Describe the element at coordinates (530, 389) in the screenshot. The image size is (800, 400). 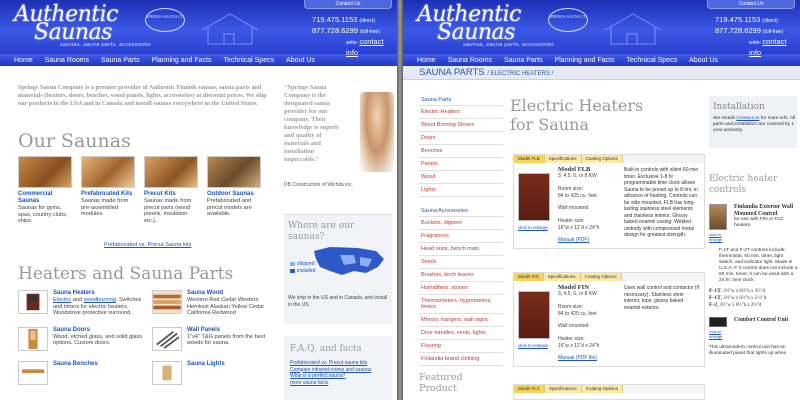
I see `tab-model: Model FLC` at that location.